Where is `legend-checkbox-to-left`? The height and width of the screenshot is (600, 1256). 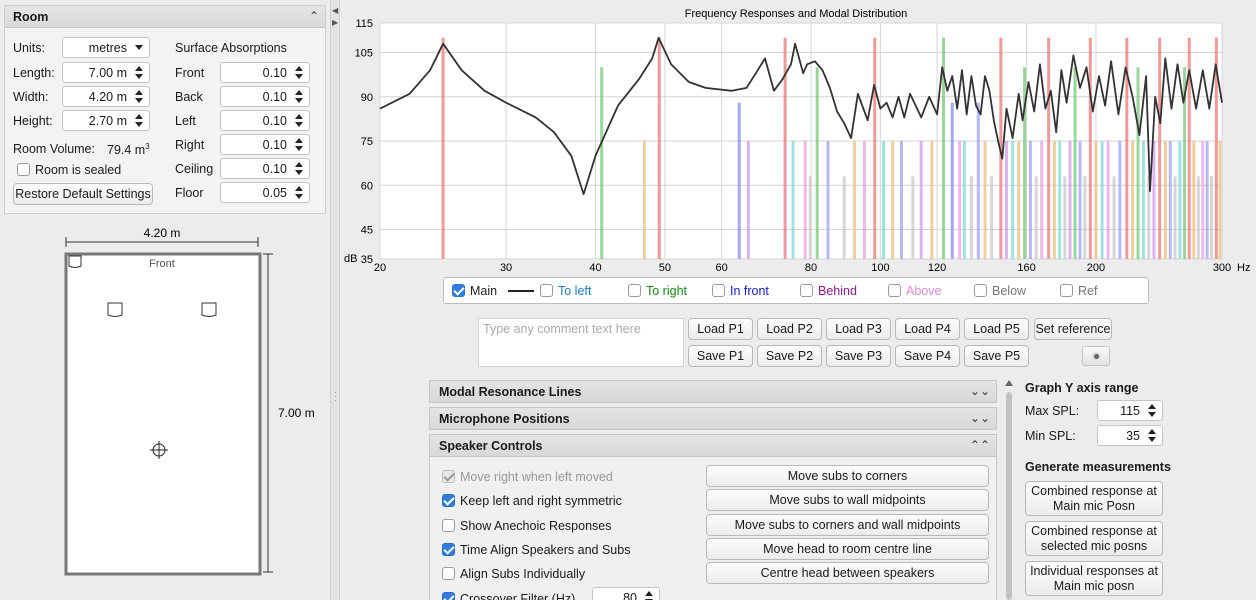 legend-checkbox-to-left is located at coordinates (546, 290).